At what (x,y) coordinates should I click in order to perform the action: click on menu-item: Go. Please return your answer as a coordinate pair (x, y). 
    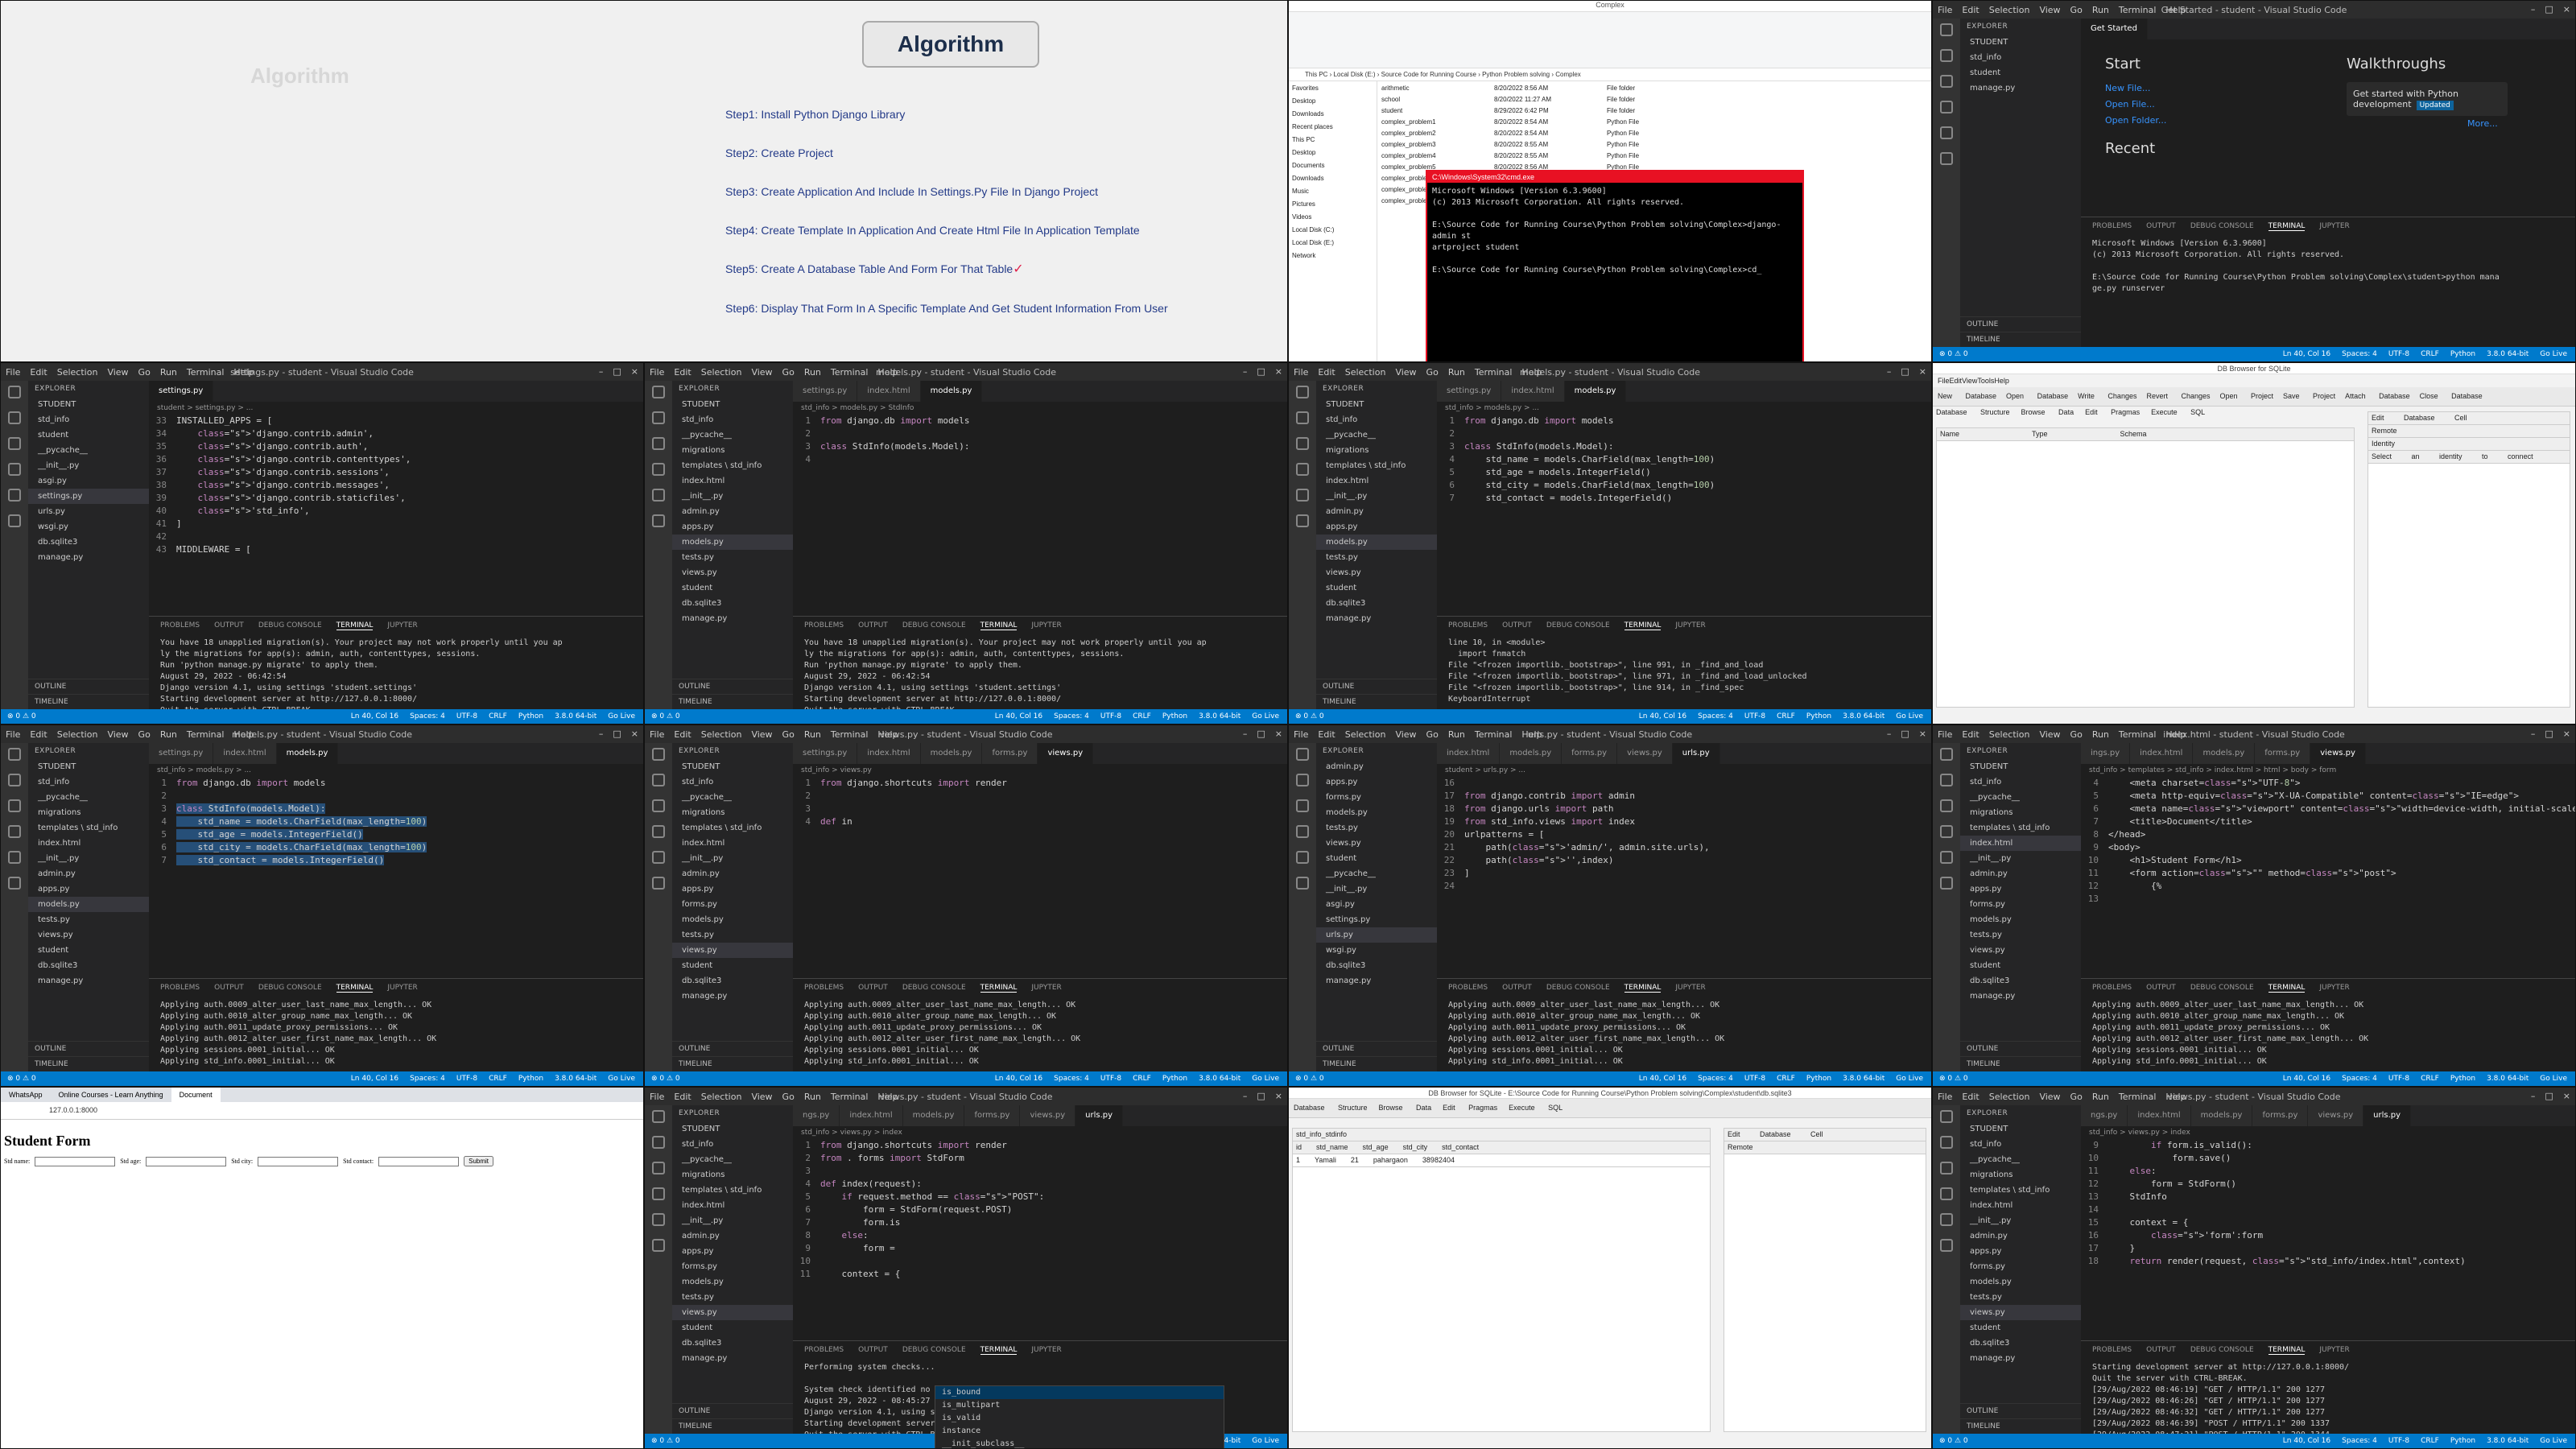
    Looking at the image, I should click on (788, 734).